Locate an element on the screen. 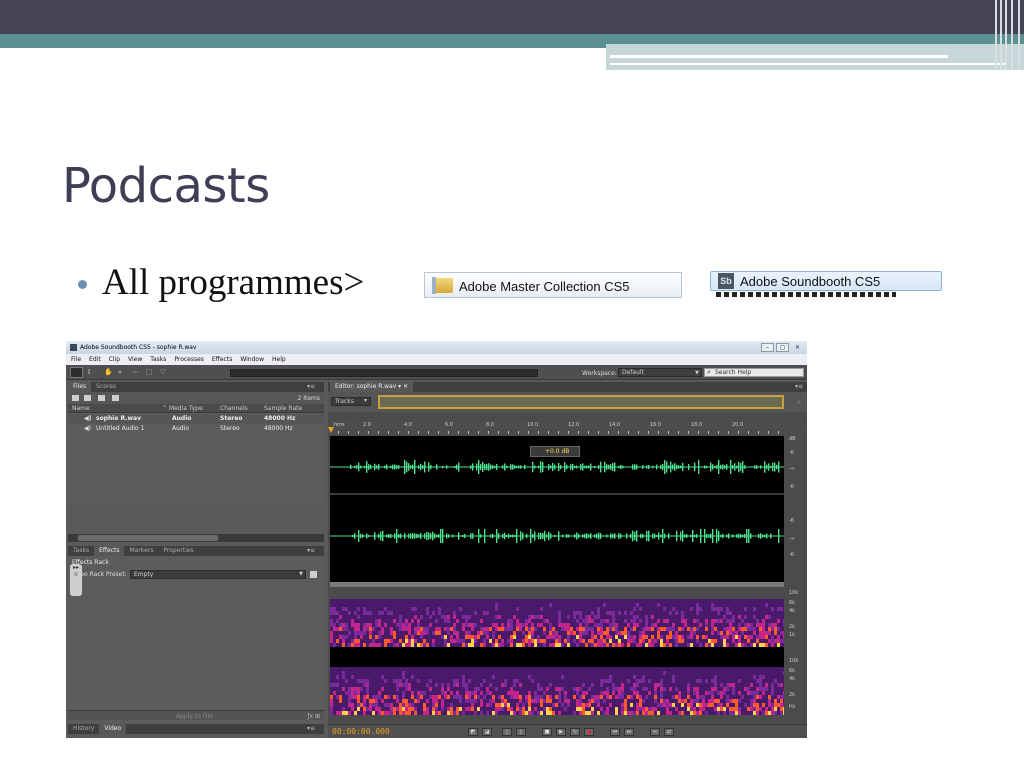 The image size is (1024, 768). previous-icon: ⏮ is located at coordinates (615, 732).